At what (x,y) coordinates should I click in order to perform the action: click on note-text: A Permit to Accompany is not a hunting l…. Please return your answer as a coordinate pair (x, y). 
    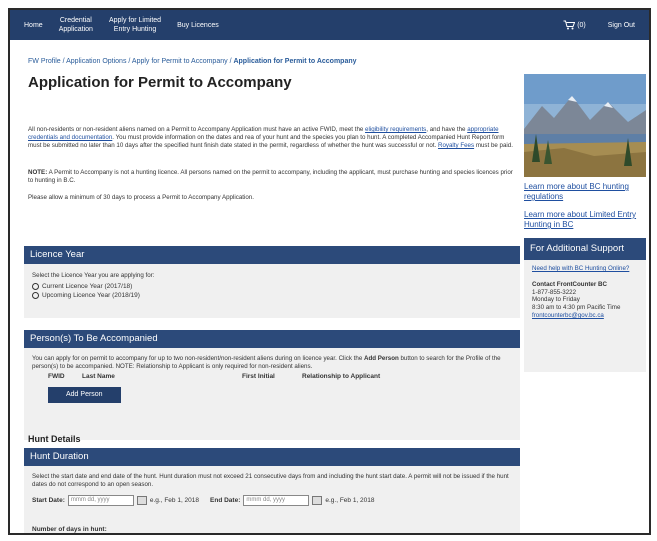
    Looking at the image, I should click on (270, 177).